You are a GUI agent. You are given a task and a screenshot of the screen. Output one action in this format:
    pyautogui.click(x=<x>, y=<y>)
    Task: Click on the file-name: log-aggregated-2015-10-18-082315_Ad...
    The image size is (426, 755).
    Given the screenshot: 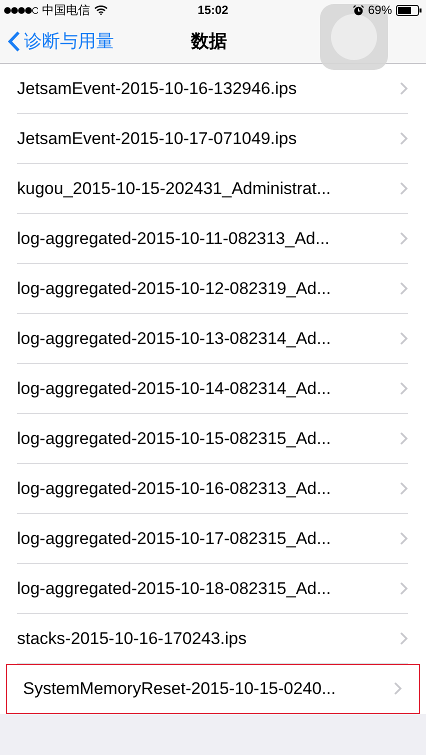 What is the action you would take?
    pyautogui.click(x=174, y=589)
    